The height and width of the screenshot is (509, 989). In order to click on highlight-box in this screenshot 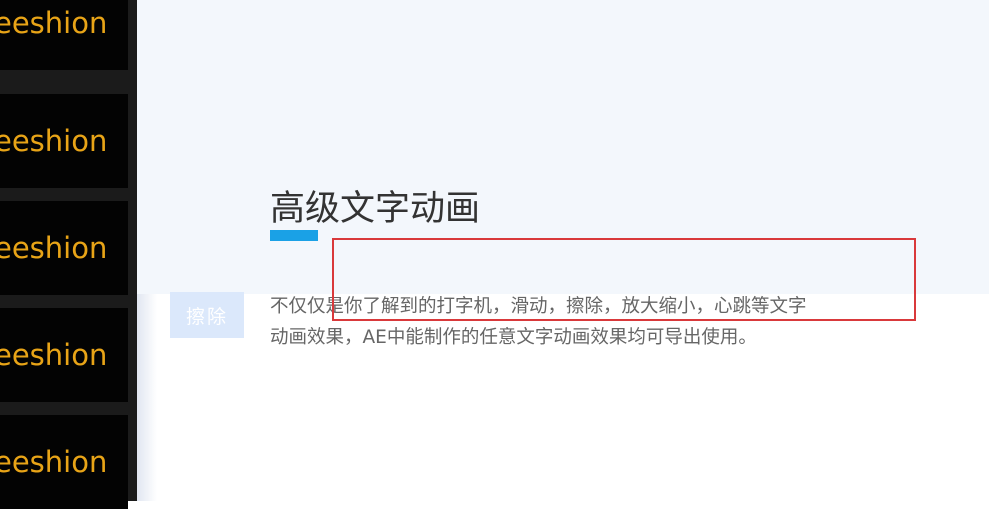, I will do `click(624, 279)`.